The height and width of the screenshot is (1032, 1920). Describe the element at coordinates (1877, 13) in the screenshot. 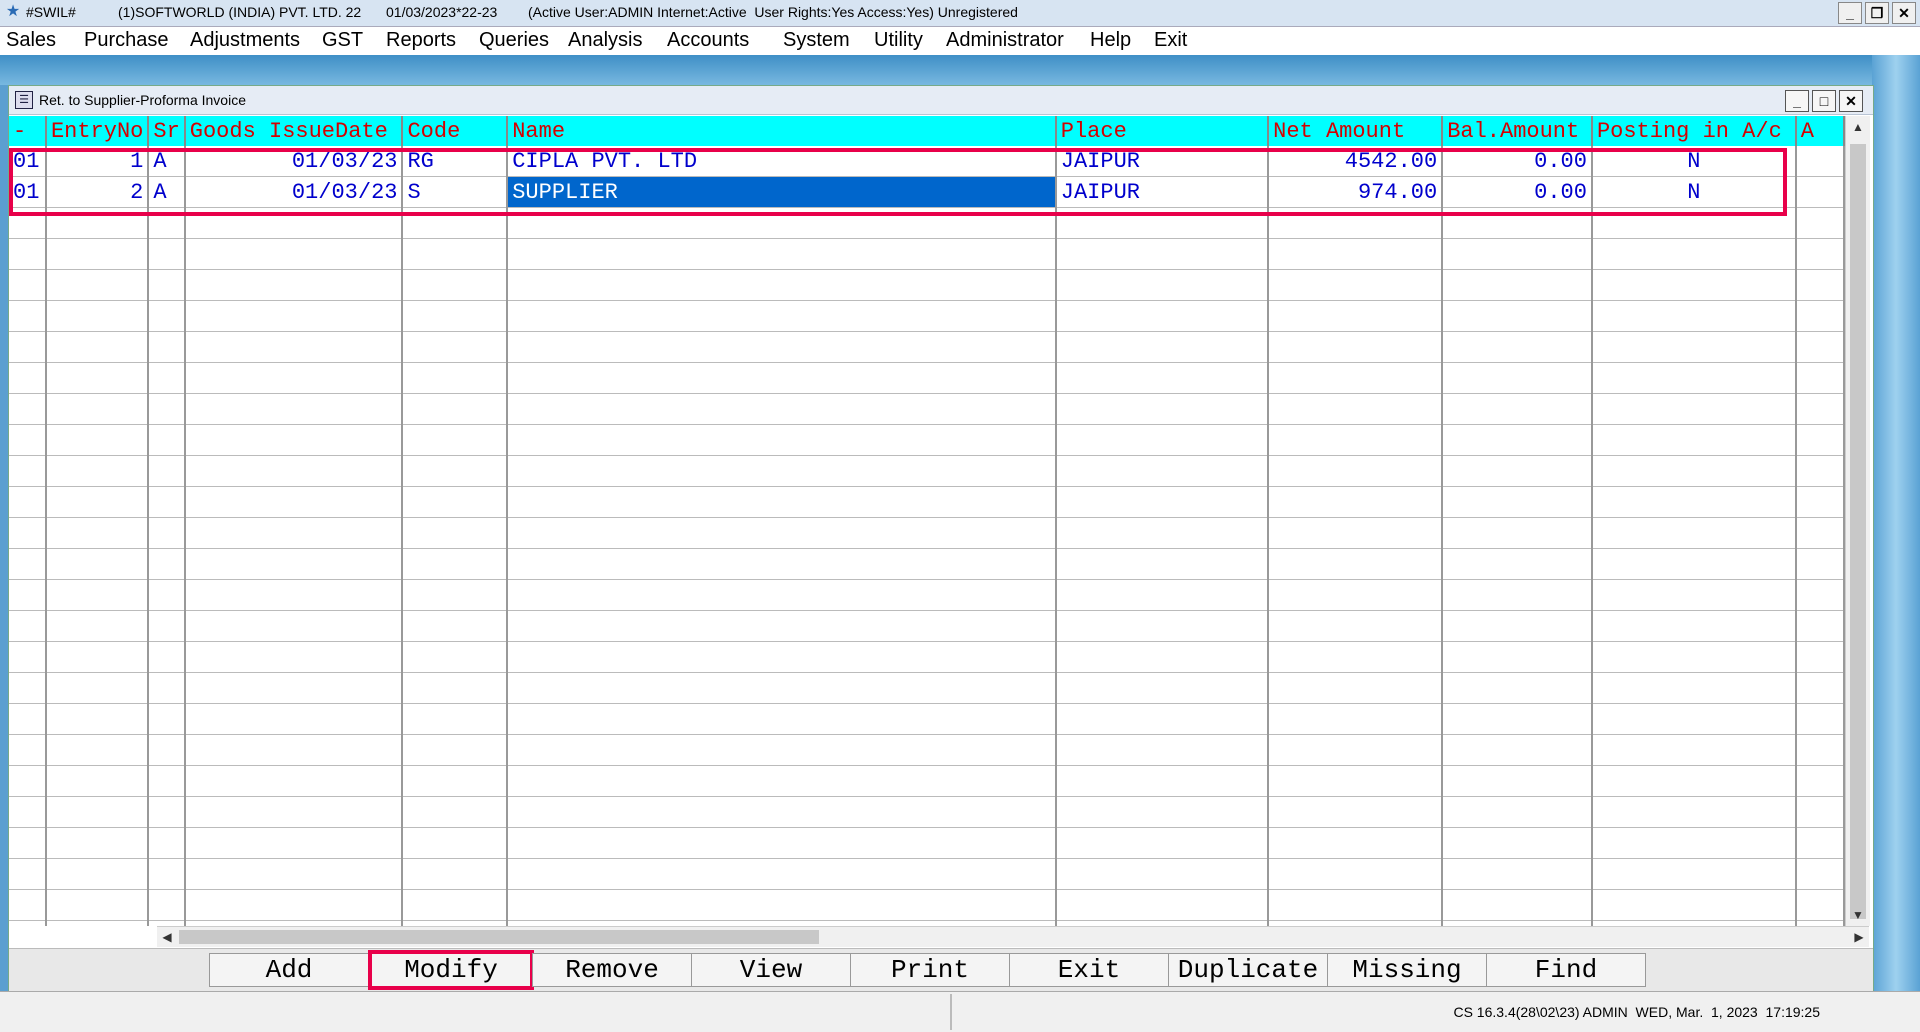

I see `restore-icon: ❐` at that location.